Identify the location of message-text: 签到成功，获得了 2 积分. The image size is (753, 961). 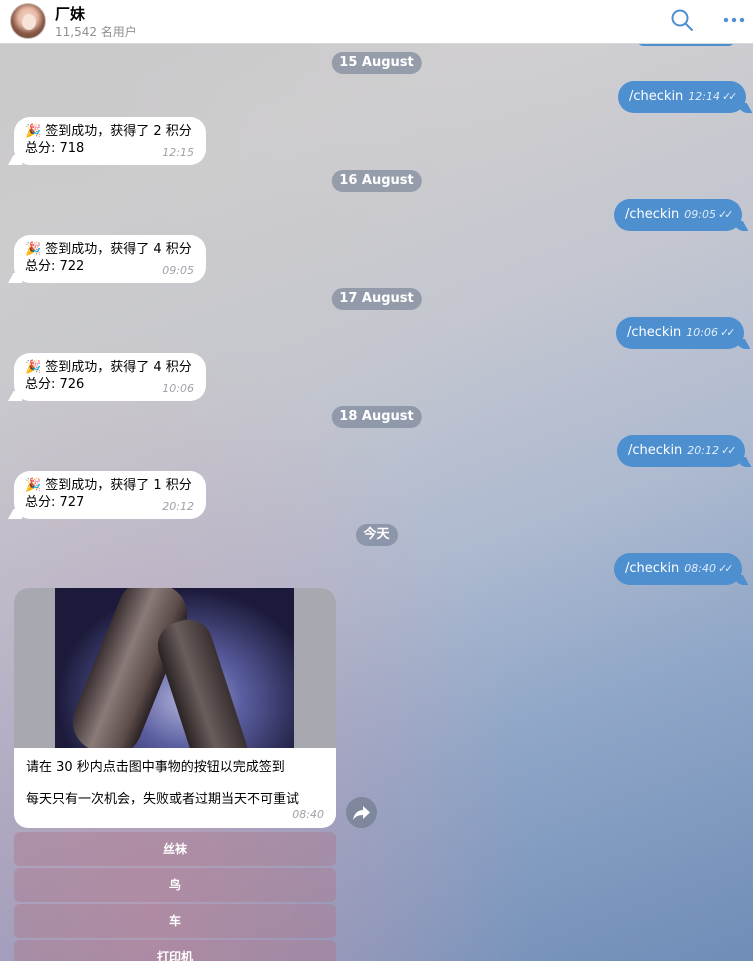
(118, 131).